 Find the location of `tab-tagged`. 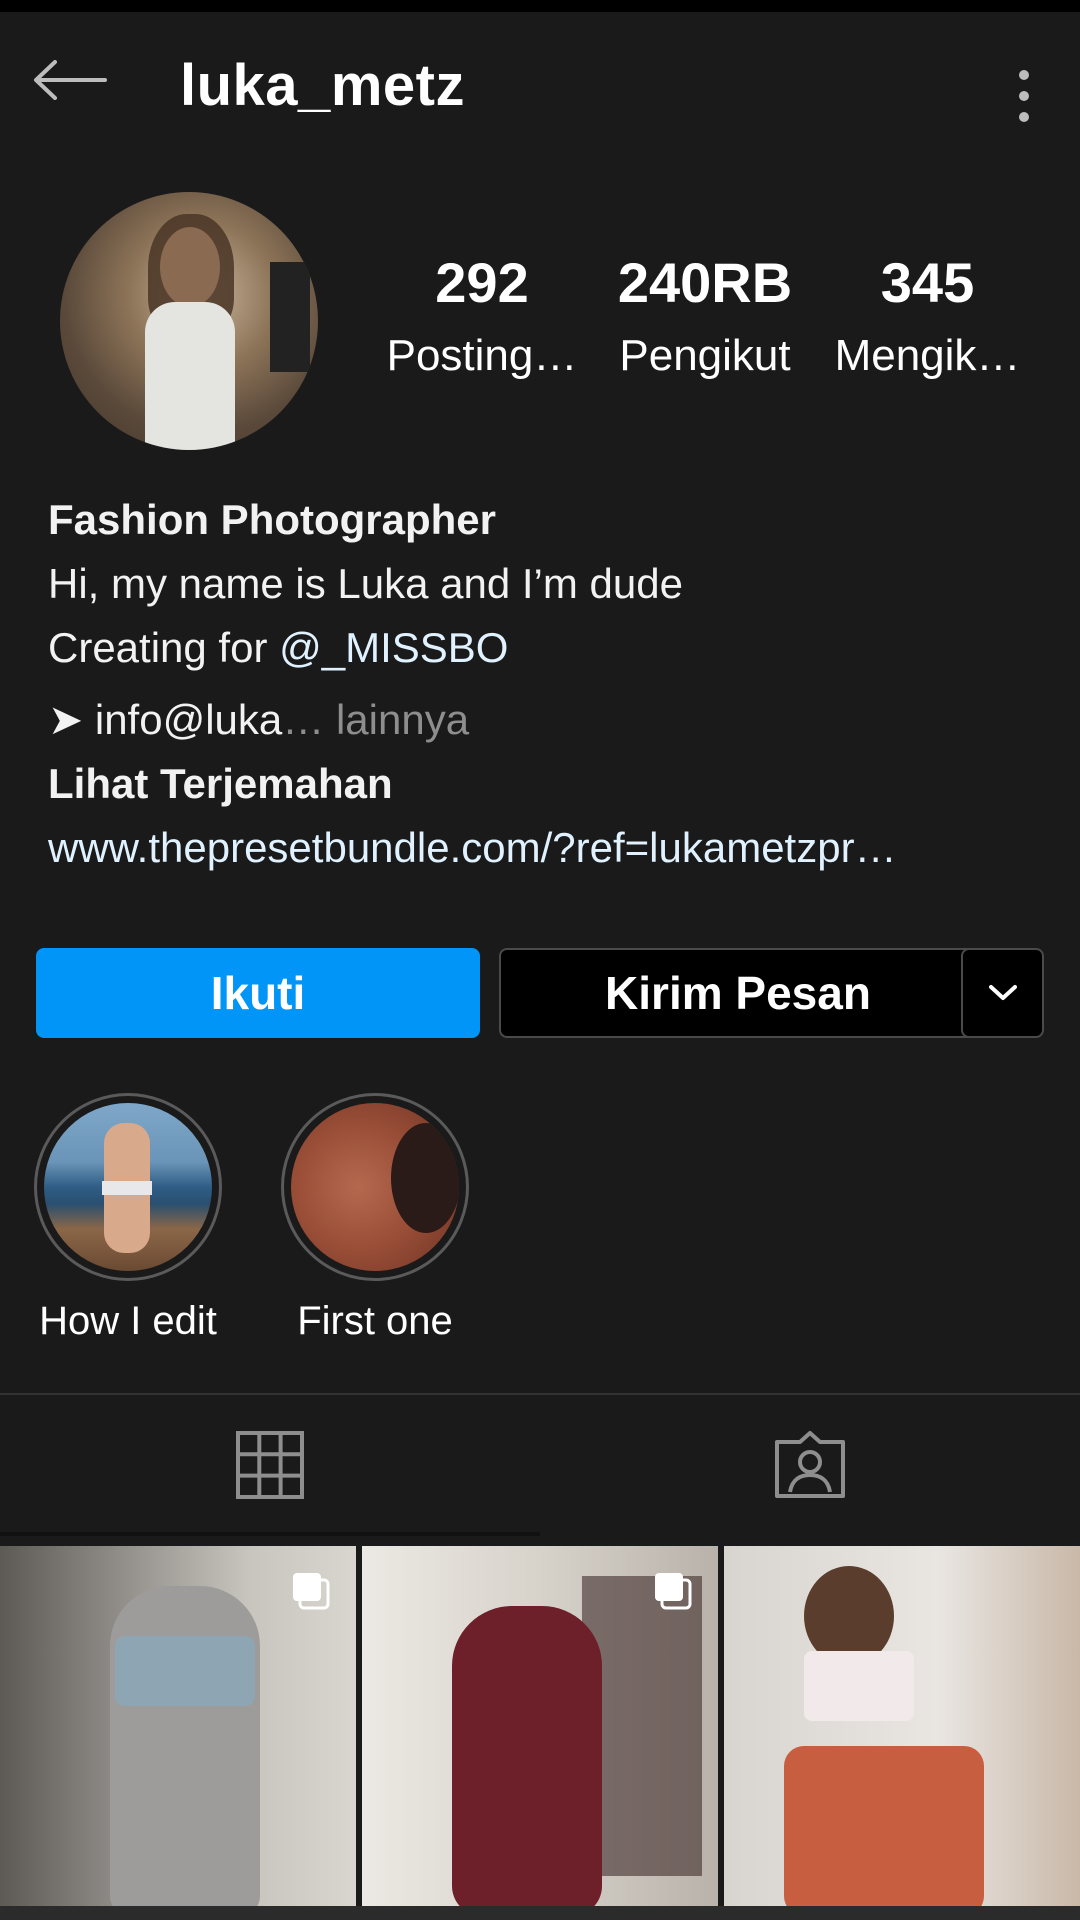

tab-tagged is located at coordinates (810, 1465).